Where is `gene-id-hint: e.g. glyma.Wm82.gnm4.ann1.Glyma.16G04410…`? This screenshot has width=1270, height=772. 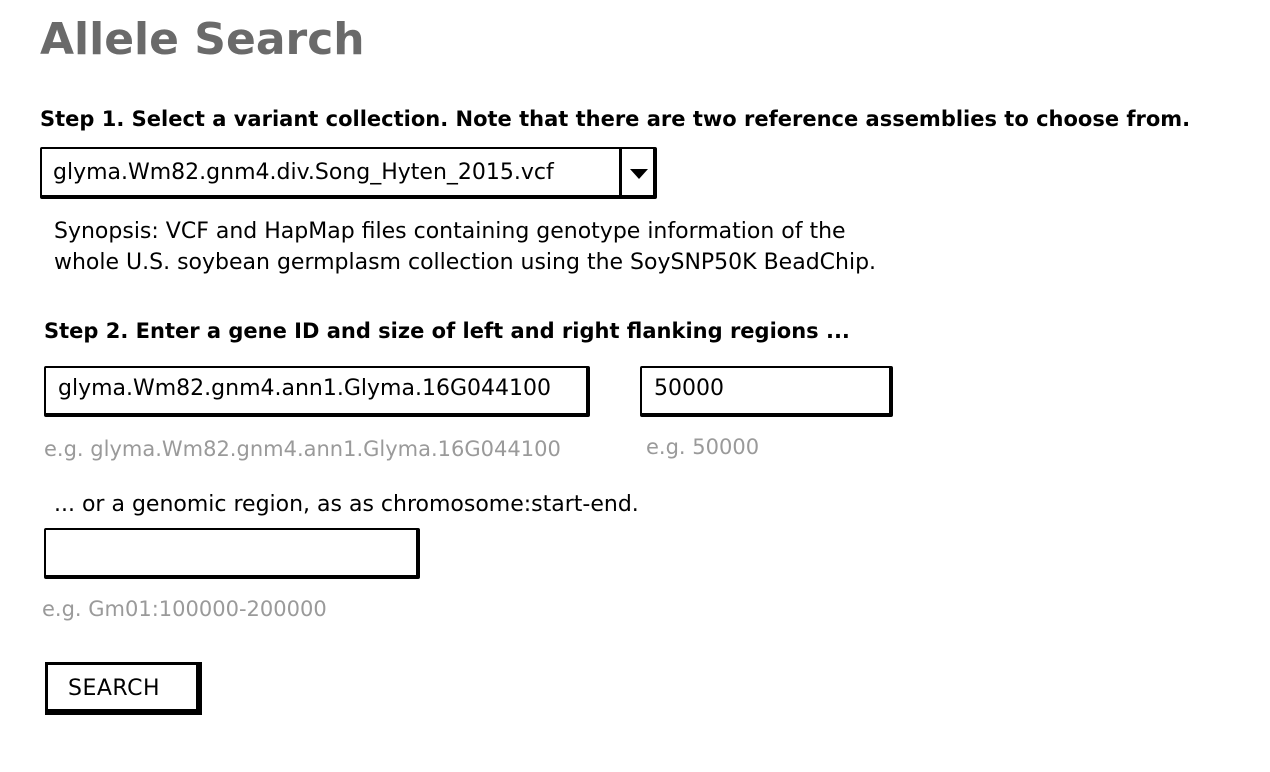
gene-id-hint: e.g. glyma.Wm82.gnm4.ann1.Glyma.16G04410… is located at coordinates (302, 449).